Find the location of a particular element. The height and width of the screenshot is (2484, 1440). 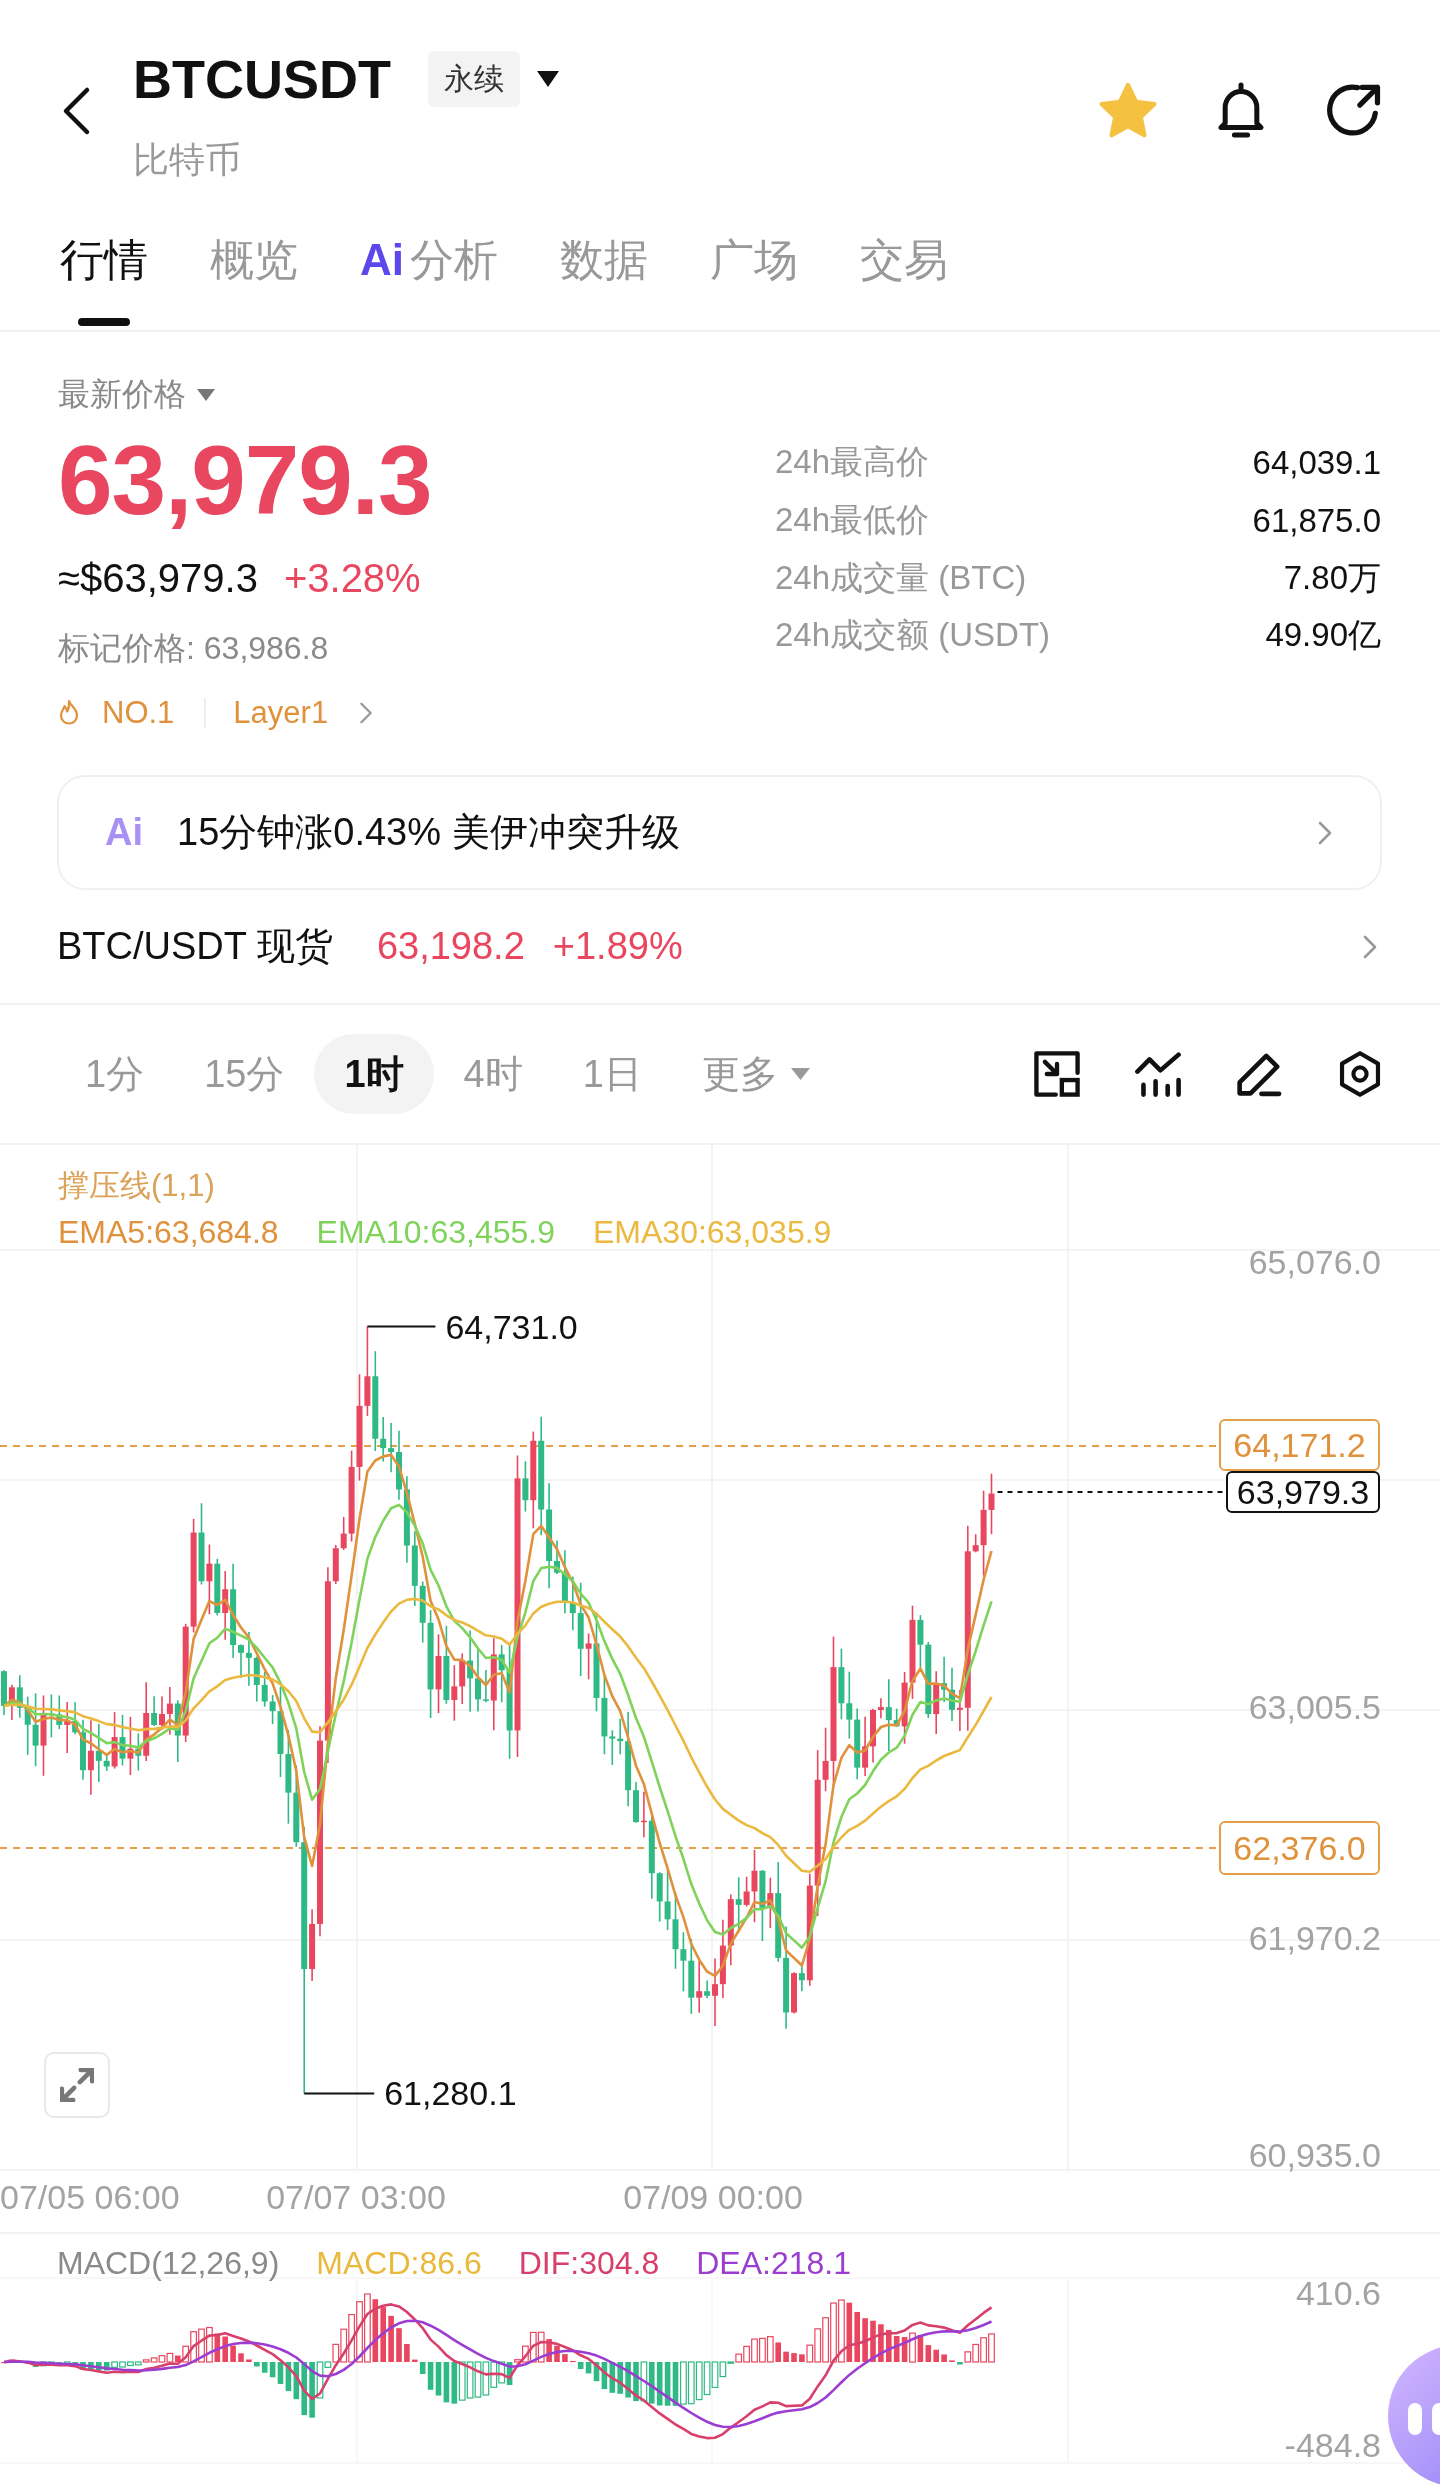

coin-name: 比特币 is located at coordinates (187, 160).